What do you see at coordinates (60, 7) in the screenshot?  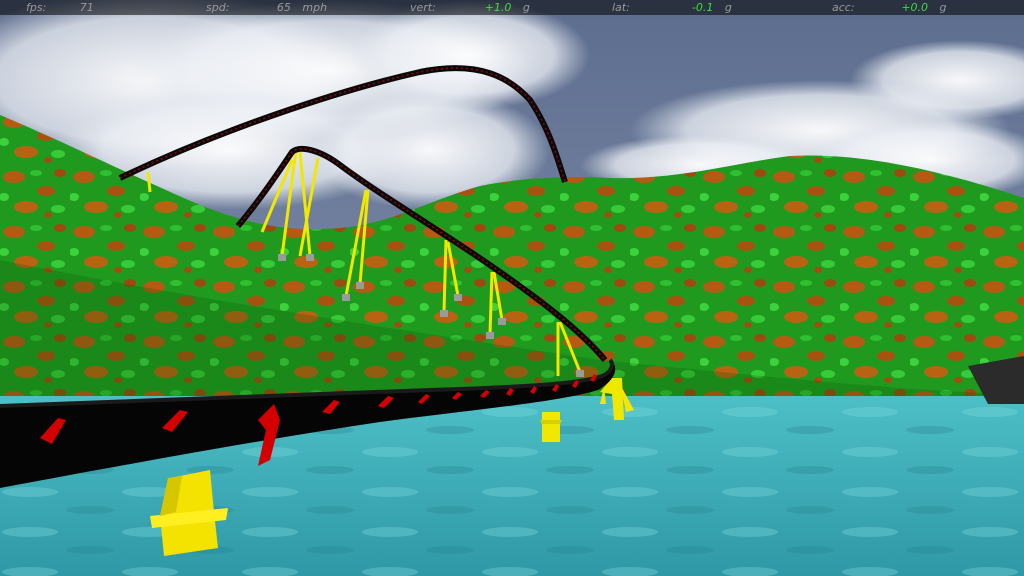 I see `hud-fps: fps: 71` at bounding box center [60, 7].